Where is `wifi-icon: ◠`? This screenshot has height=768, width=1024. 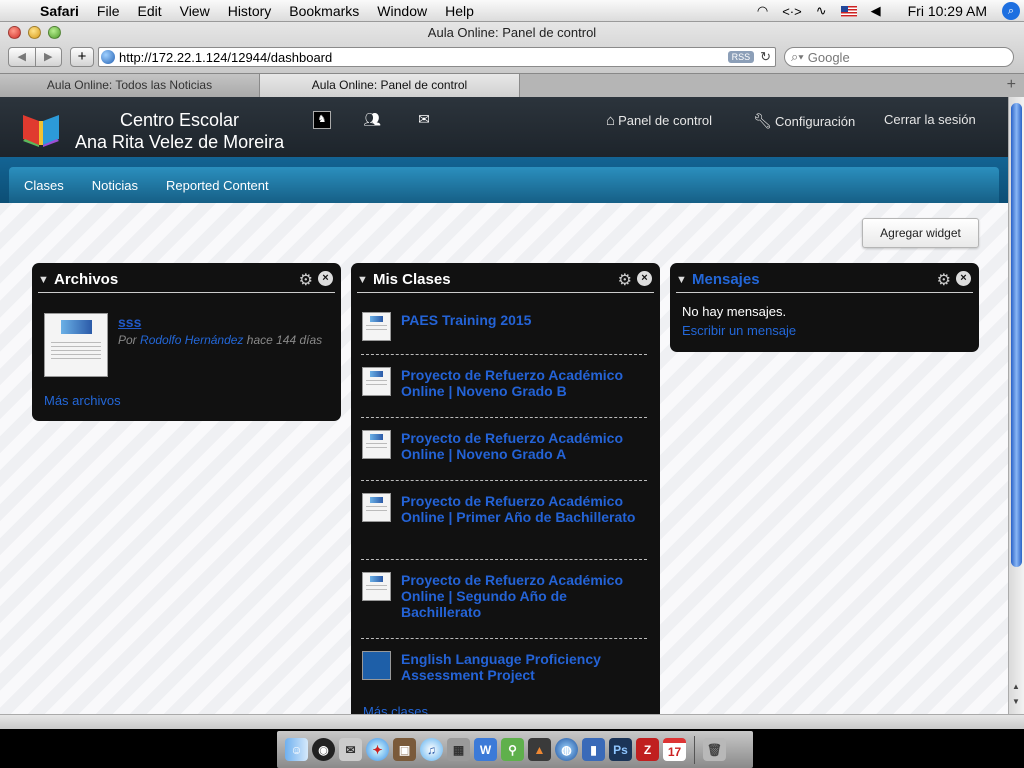
wifi-icon: ◠ is located at coordinates (762, 11).